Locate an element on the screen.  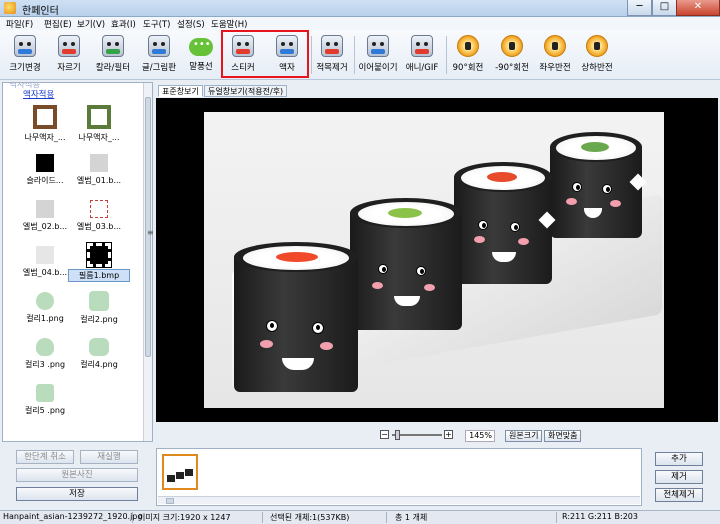
remove-all-button: 전체제거 is located at coordinates (679, 495).